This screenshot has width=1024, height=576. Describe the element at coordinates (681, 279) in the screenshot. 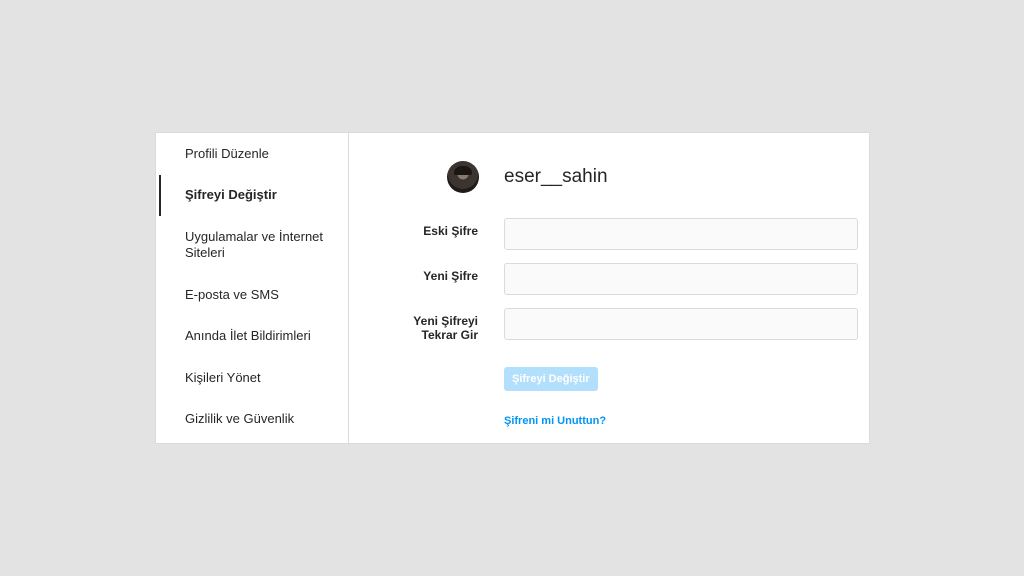

I see `new-password-field` at that location.